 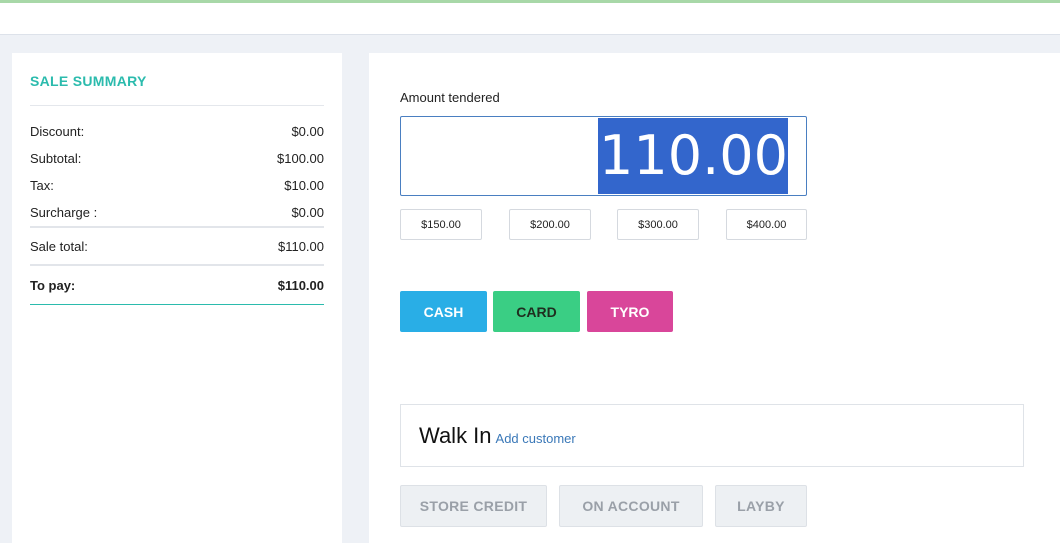 I want to click on quick-amount-button-300: $300.00, so click(x=658, y=224).